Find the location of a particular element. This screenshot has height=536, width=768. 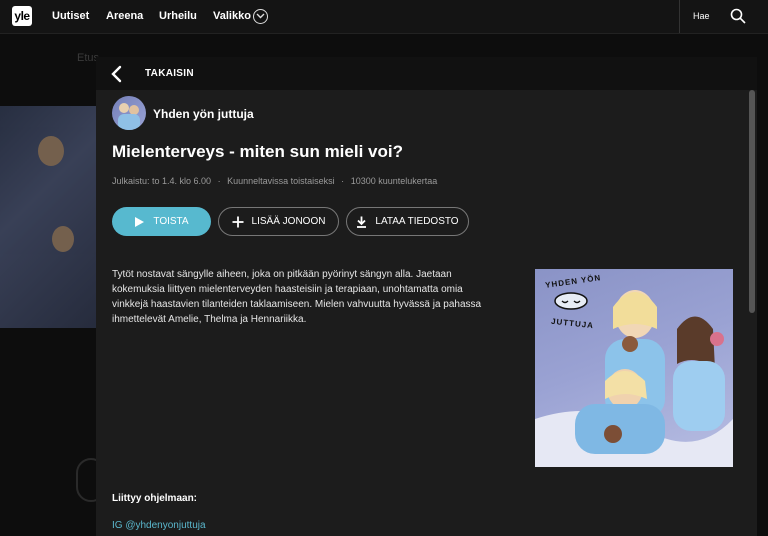

nav-item-uutiset: Uutiset is located at coordinates (70, 16).